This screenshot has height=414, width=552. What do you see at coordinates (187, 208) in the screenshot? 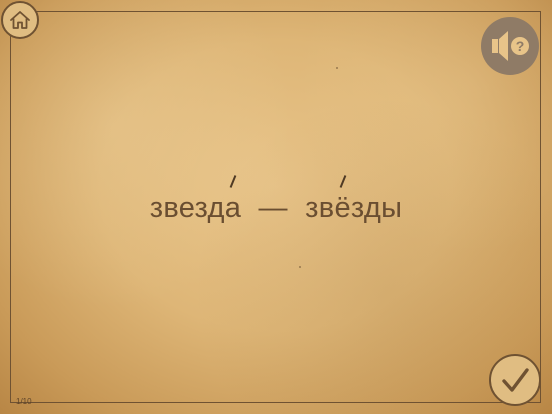
I see `word-singular-stem: звезд` at bounding box center [187, 208].